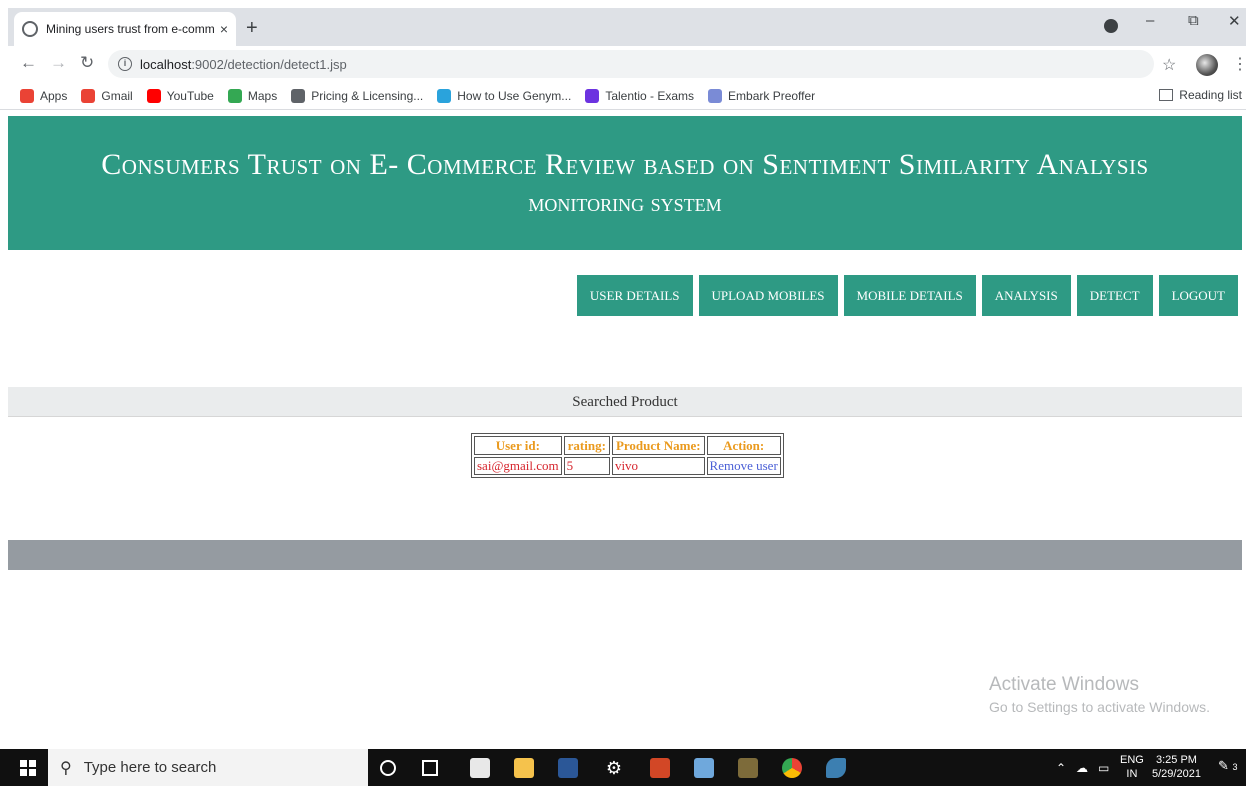 This screenshot has width=1246, height=786. What do you see at coordinates (1234, 21) in the screenshot?
I see `window-close-icon: ✕` at bounding box center [1234, 21].